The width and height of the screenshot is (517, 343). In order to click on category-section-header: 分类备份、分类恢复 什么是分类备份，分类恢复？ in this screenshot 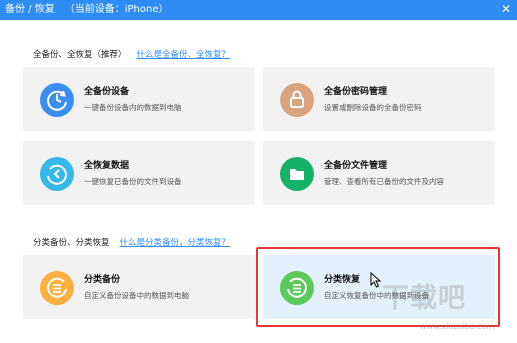, I will do `click(131, 242)`.